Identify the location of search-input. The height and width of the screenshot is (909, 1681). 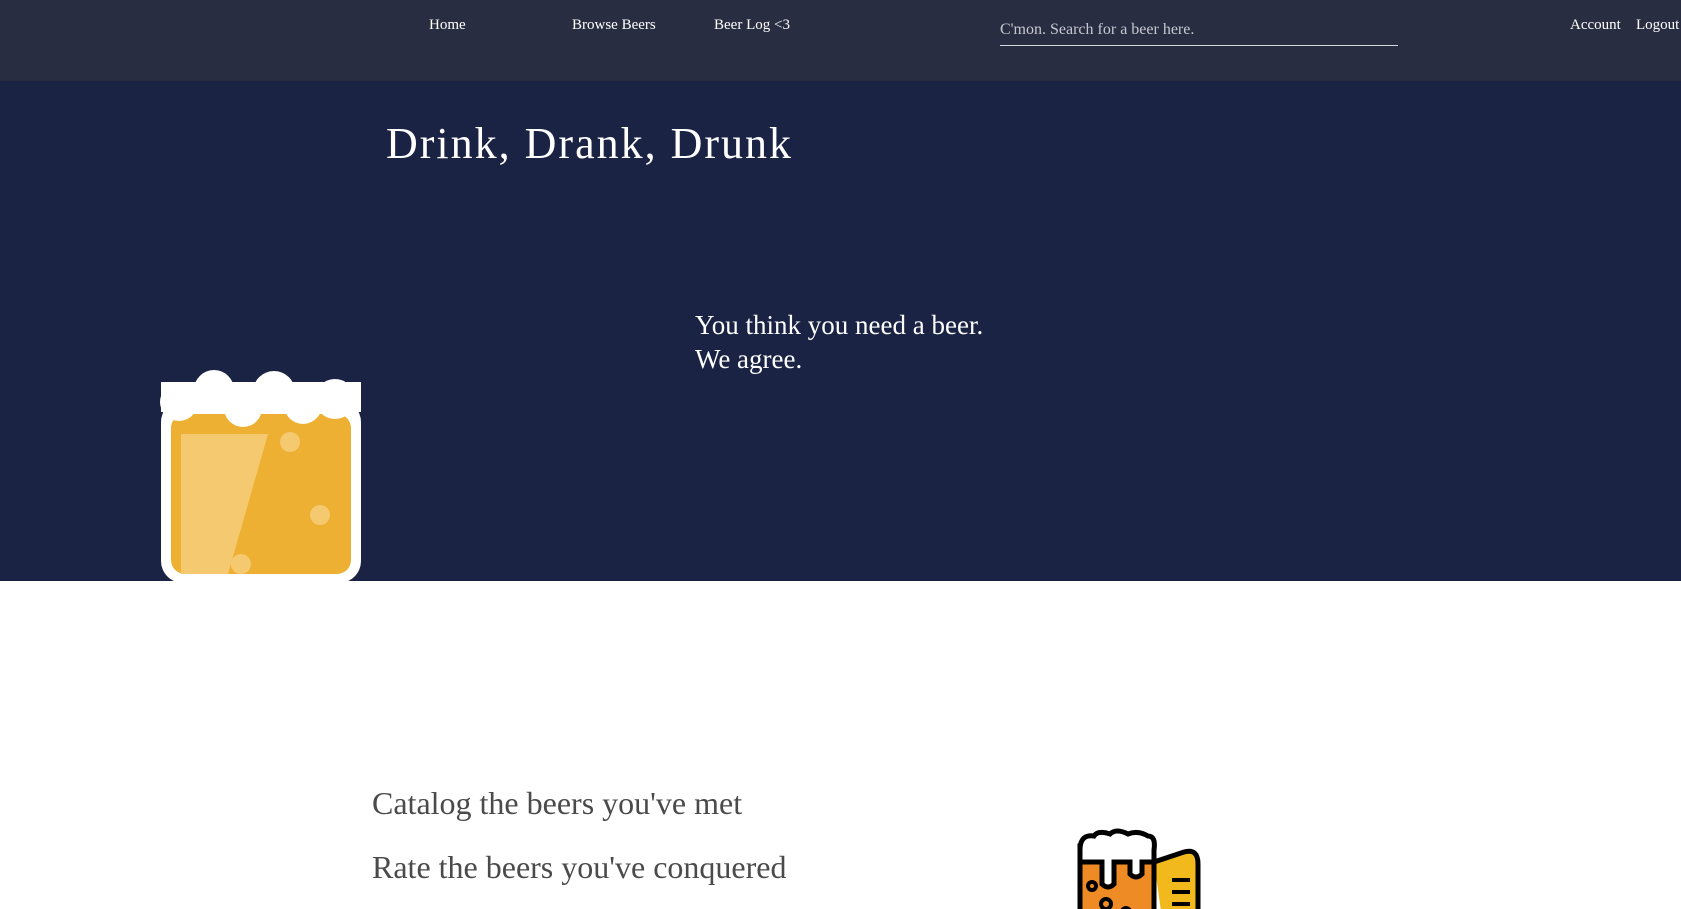
(1199, 30).